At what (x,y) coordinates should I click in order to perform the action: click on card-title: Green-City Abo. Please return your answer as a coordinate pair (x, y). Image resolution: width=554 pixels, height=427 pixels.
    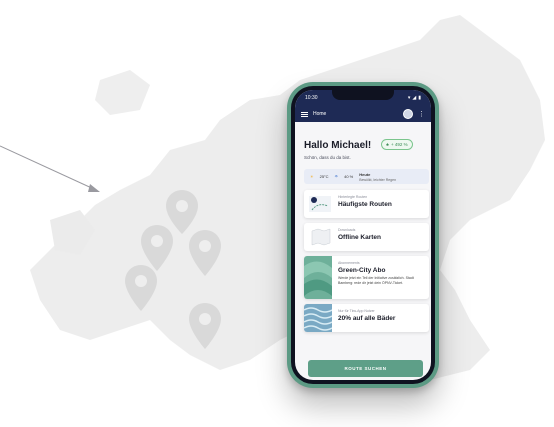
    Looking at the image, I should click on (362, 270).